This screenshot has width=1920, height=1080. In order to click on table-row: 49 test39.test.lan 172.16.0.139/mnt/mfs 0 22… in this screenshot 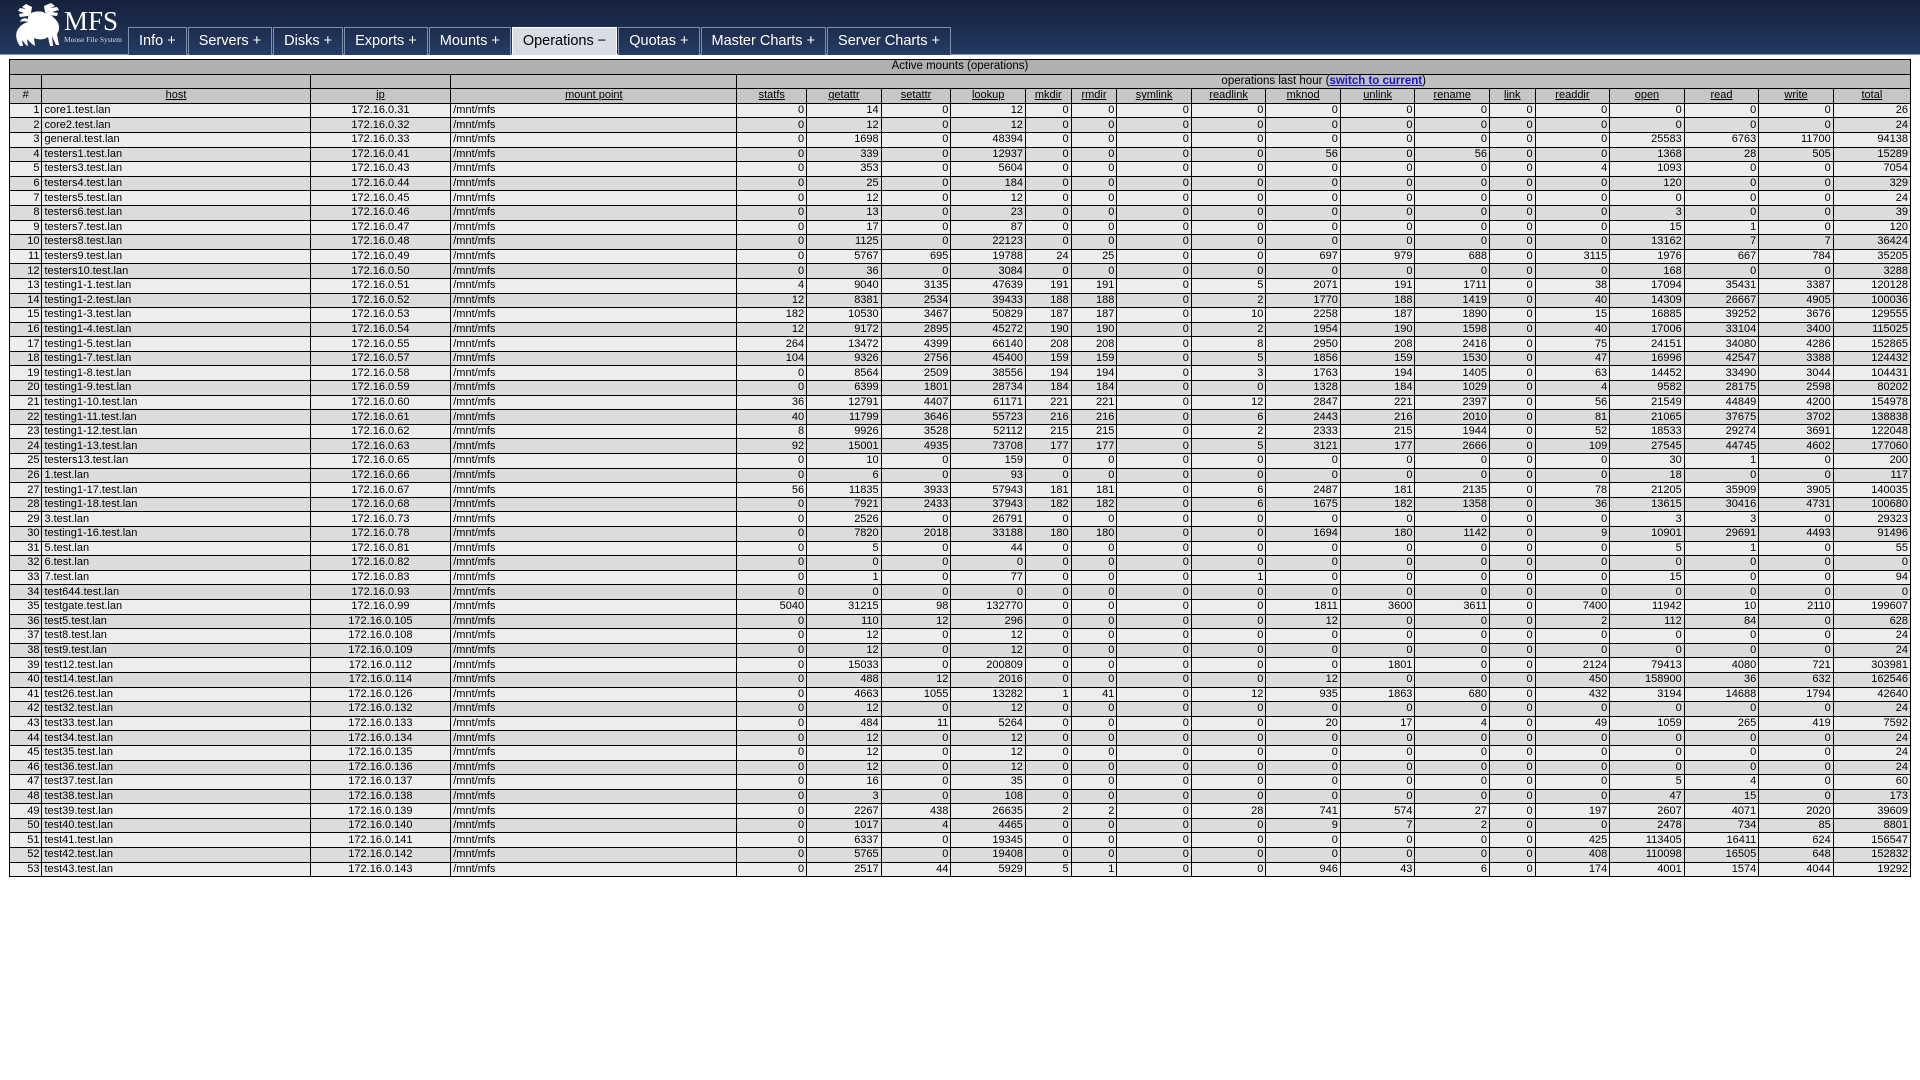, I will do `click(960, 811)`.